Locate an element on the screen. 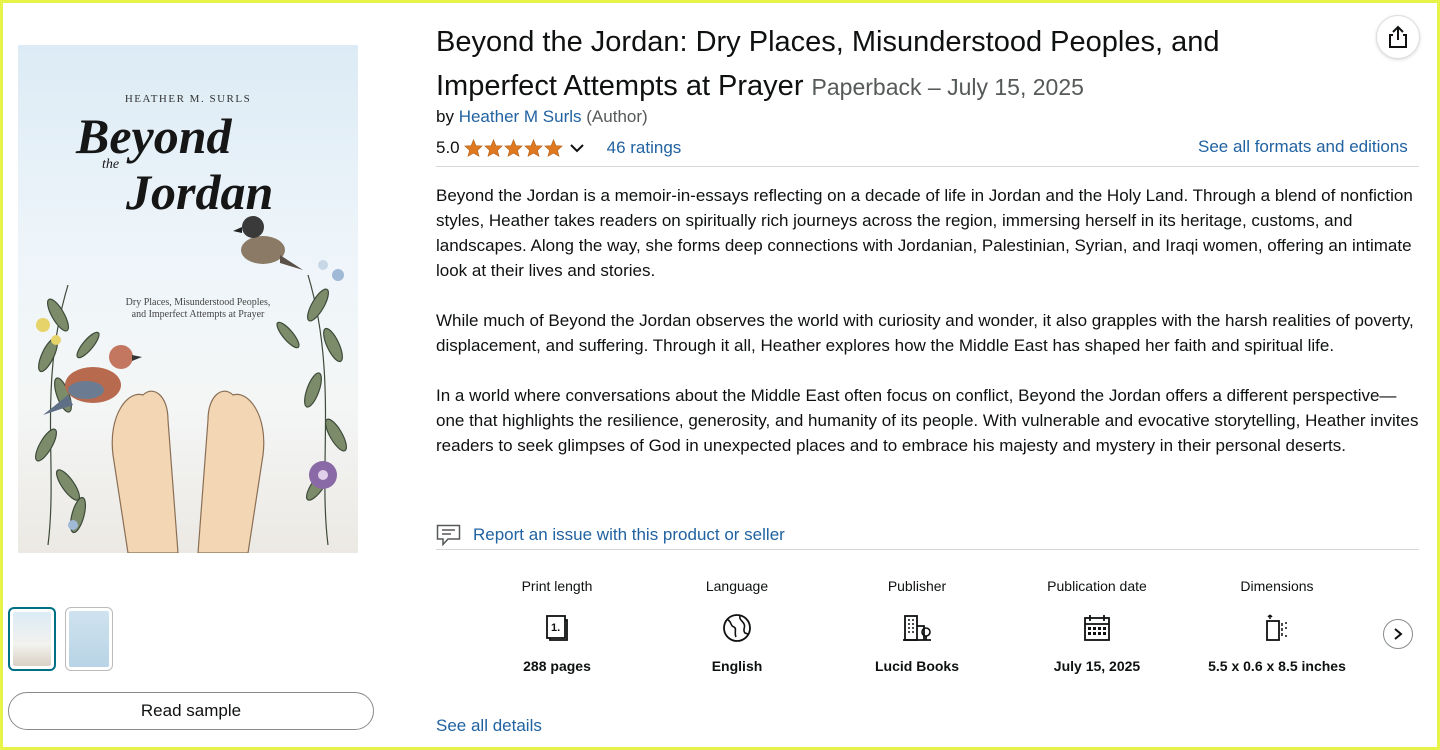 The width and height of the screenshot is (1440, 750). product-format: Paperback – July 15, 2025 is located at coordinates (947, 87).